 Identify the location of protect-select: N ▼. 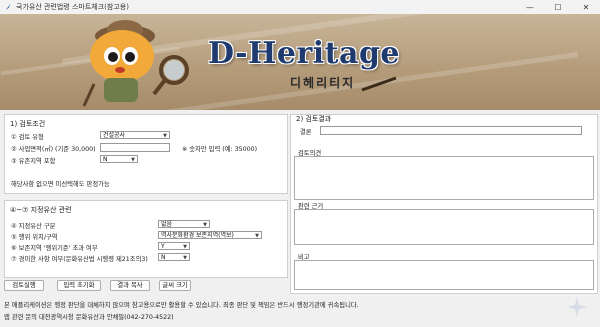
(119, 159).